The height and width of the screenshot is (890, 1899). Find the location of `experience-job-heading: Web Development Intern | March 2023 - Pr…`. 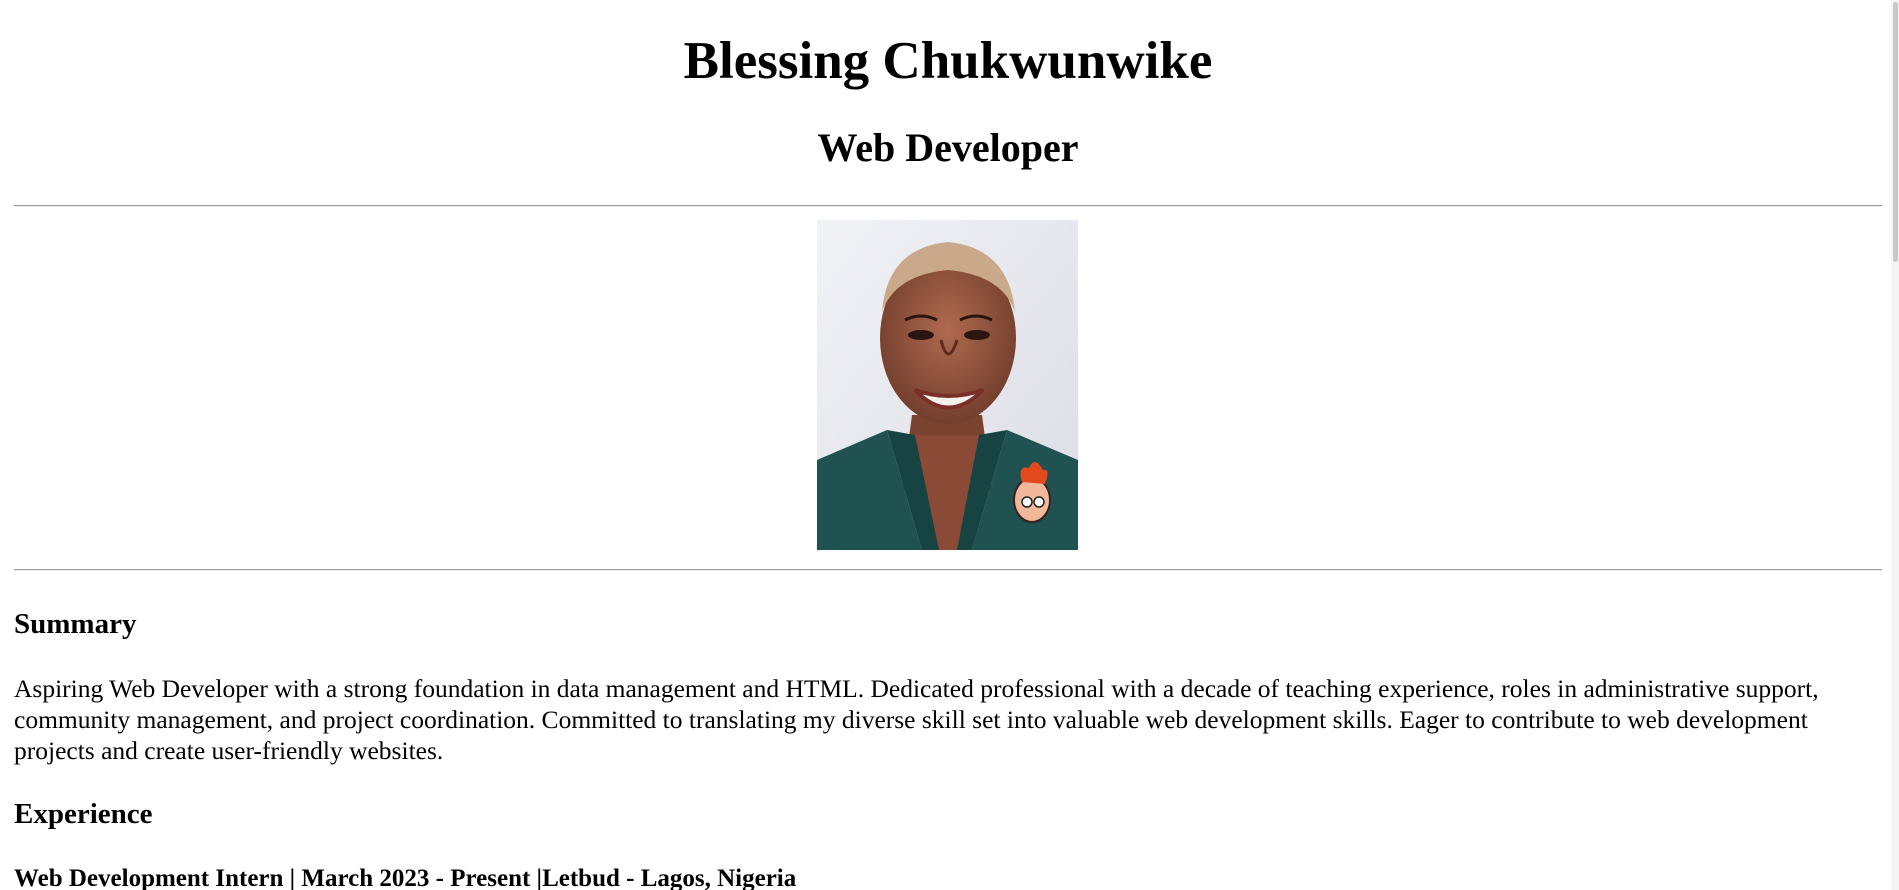

experience-job-heading: Web Development Intern | March 2023 - Pr… is located at coordinates (405, 877).